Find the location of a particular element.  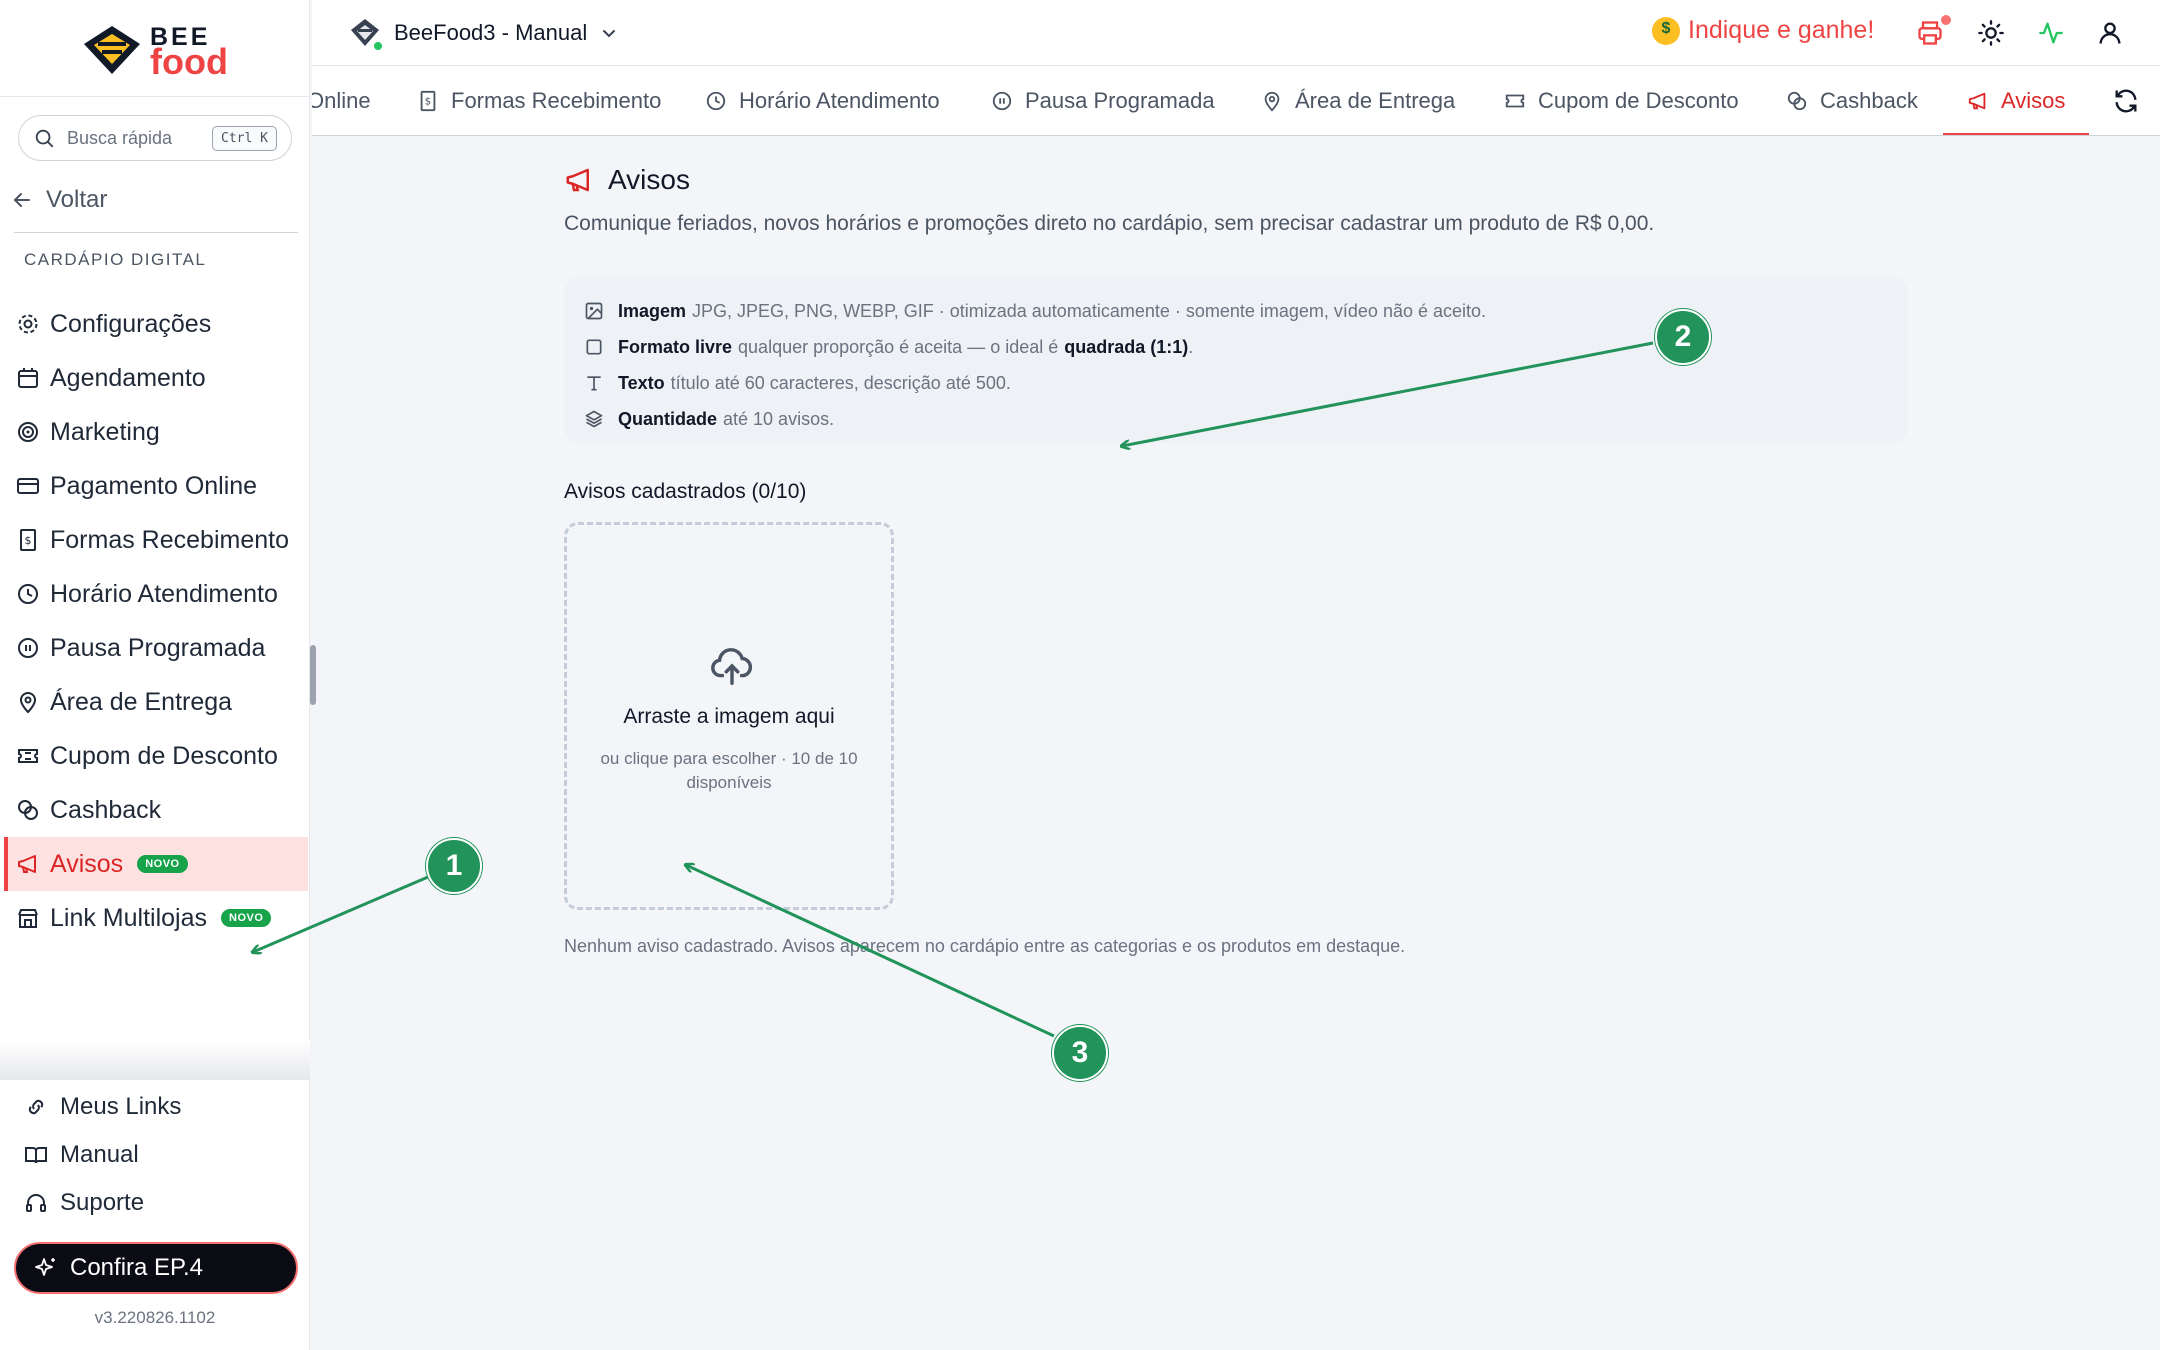

tab-label: Avisos is located at coordinates (2033, 100).